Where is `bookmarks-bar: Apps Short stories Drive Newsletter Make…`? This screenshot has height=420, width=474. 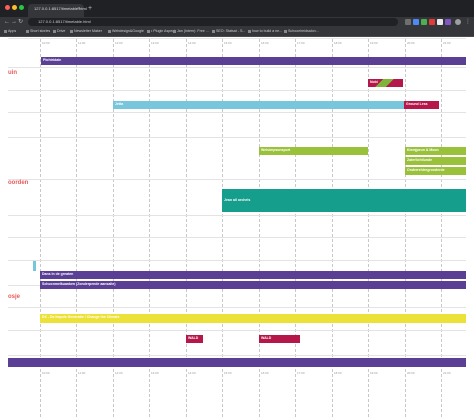 bookmarks-bar: Apps Short stories Drive Newsletter Make… is located at coordinates (237, 32).